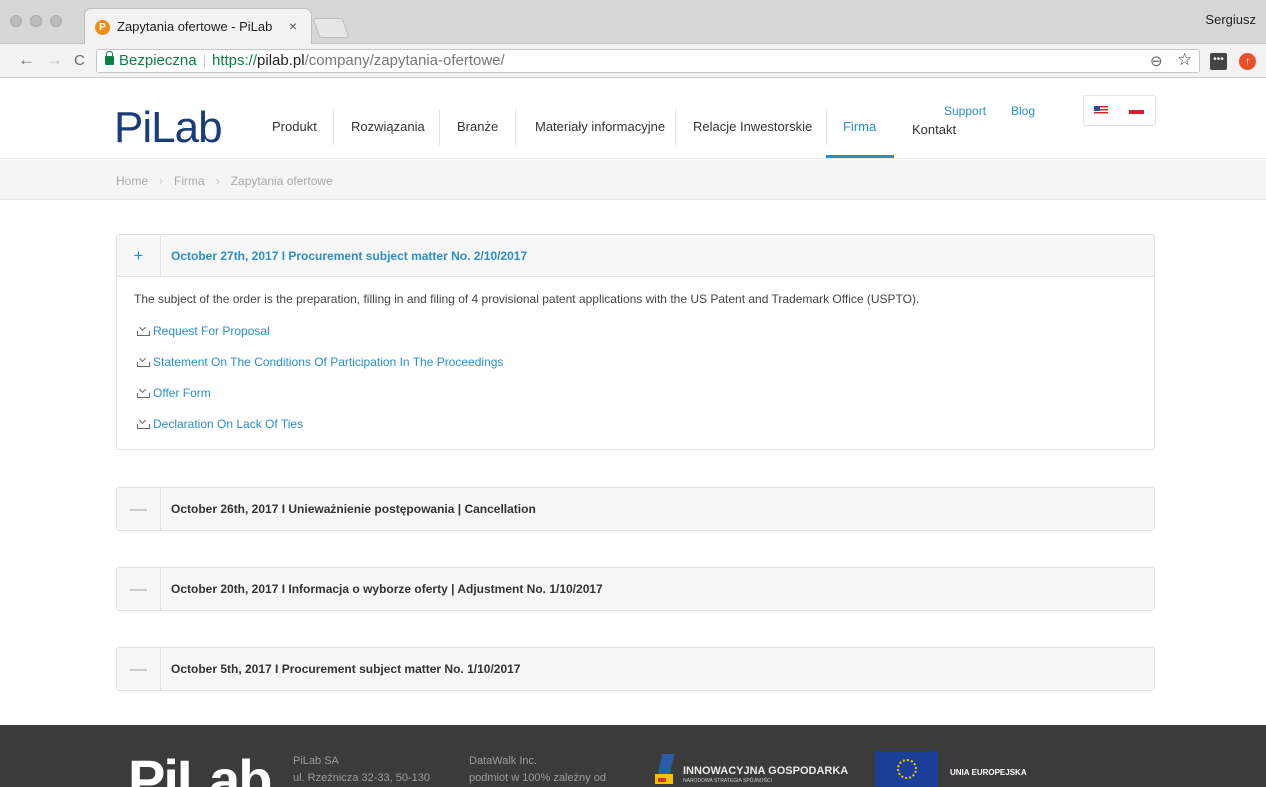 The width and height of the screenshot is (1266, 787). I want to click on nav-kontakt: Kontakt, so click(934, 129).